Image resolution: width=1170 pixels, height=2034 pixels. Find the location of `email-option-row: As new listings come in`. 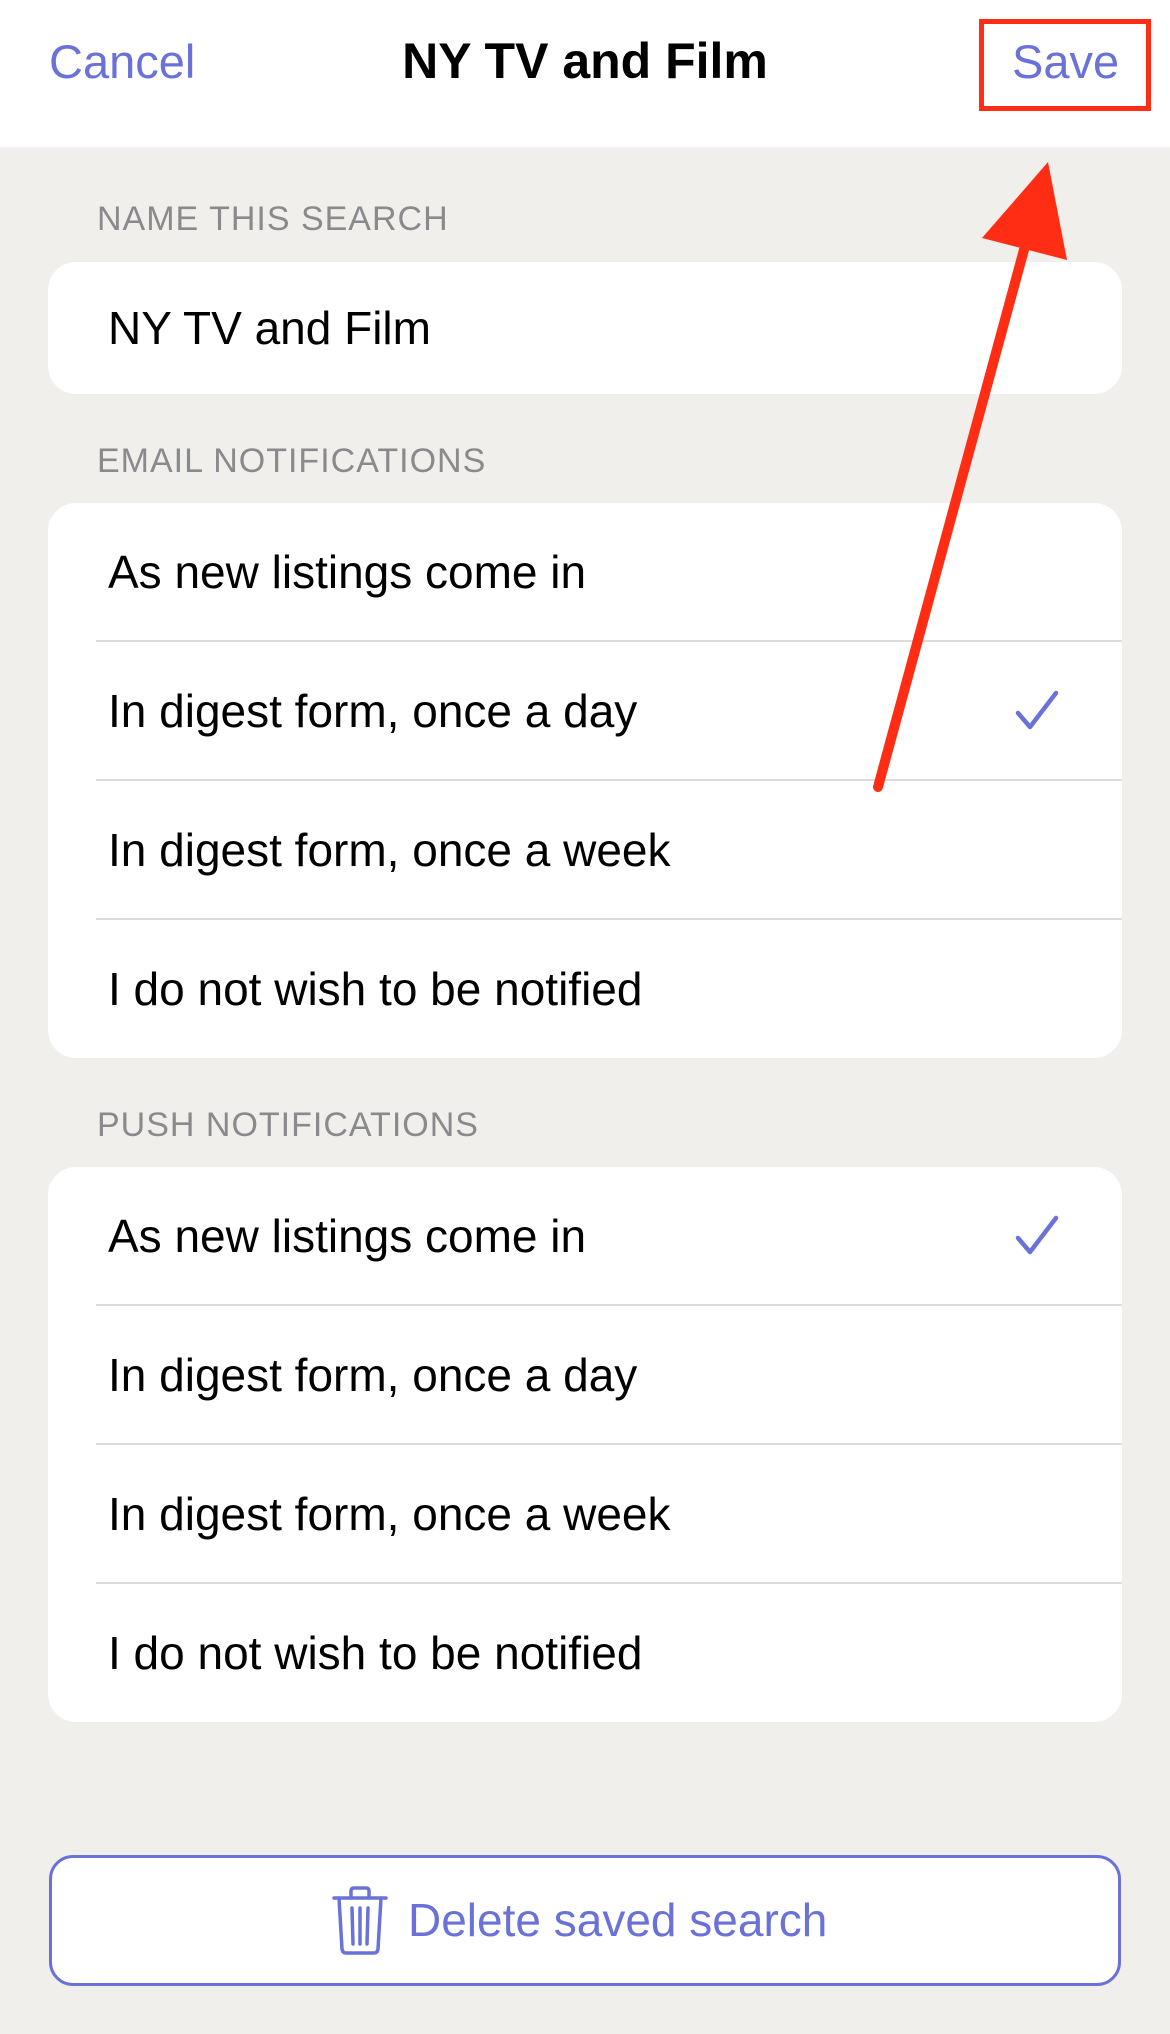

email-option-row: As new listings come in is located at coordinates (585, 572).